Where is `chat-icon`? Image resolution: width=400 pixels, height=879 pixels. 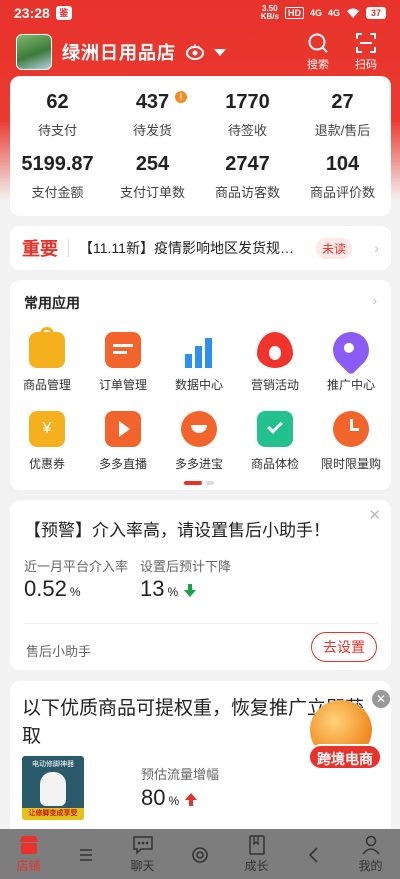 chat-icon is located at coordinates (142, 845).